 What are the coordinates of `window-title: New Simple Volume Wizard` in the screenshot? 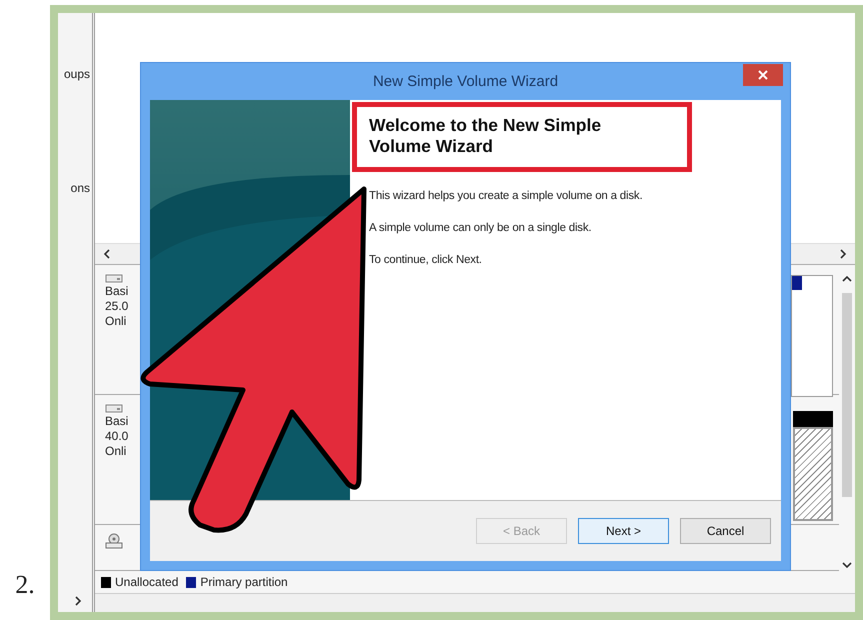 It's located at (465, 81).